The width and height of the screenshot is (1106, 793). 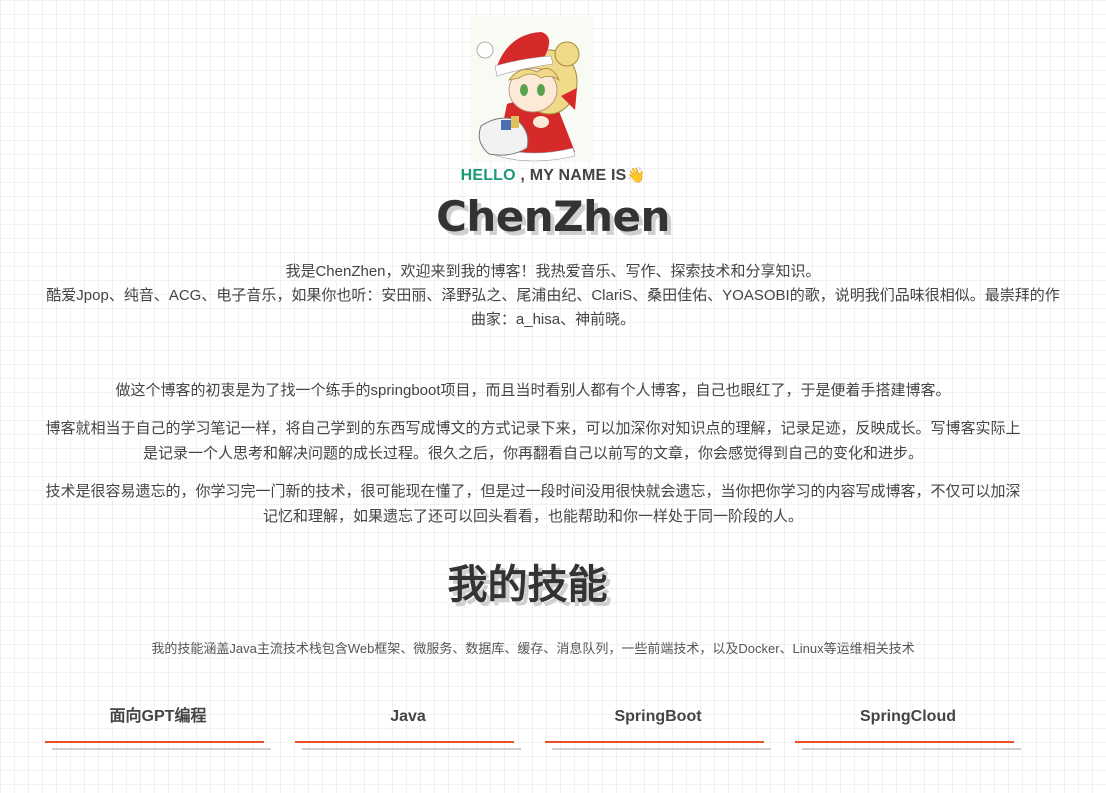 I want to click on avatar, so click(x=532, y=89).